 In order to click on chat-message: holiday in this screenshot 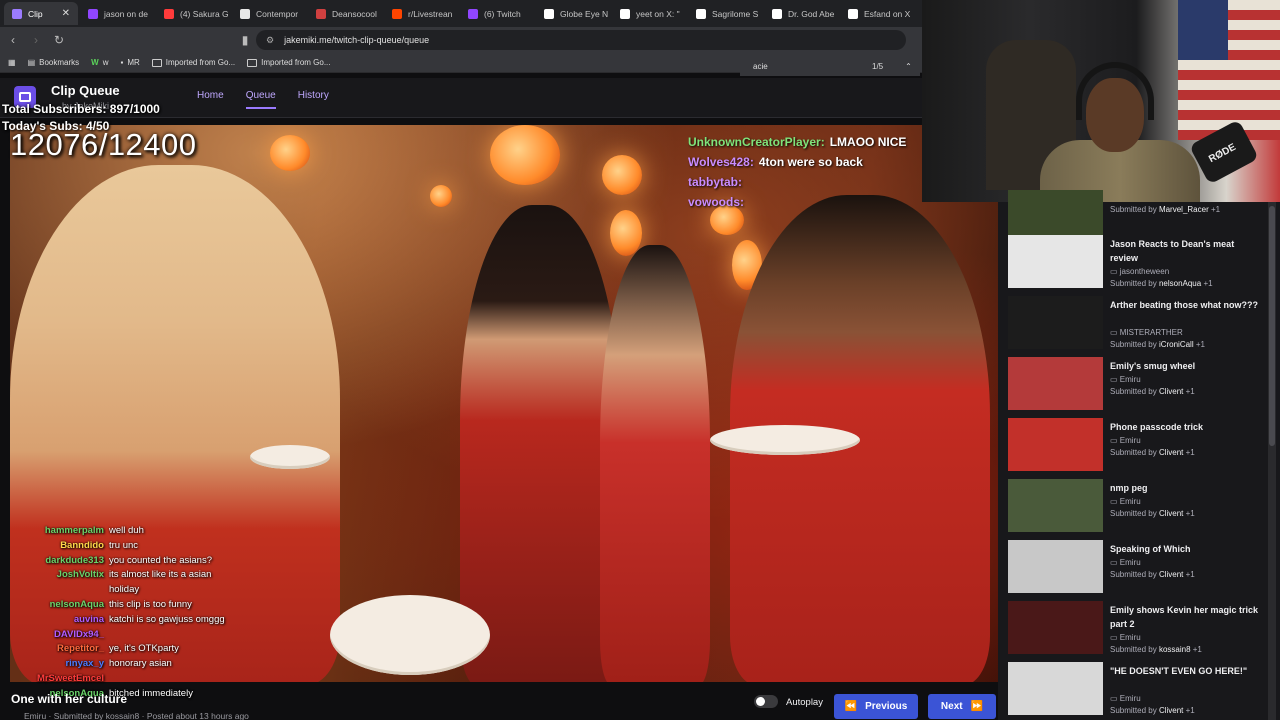, I will do `click(118, 590)`.